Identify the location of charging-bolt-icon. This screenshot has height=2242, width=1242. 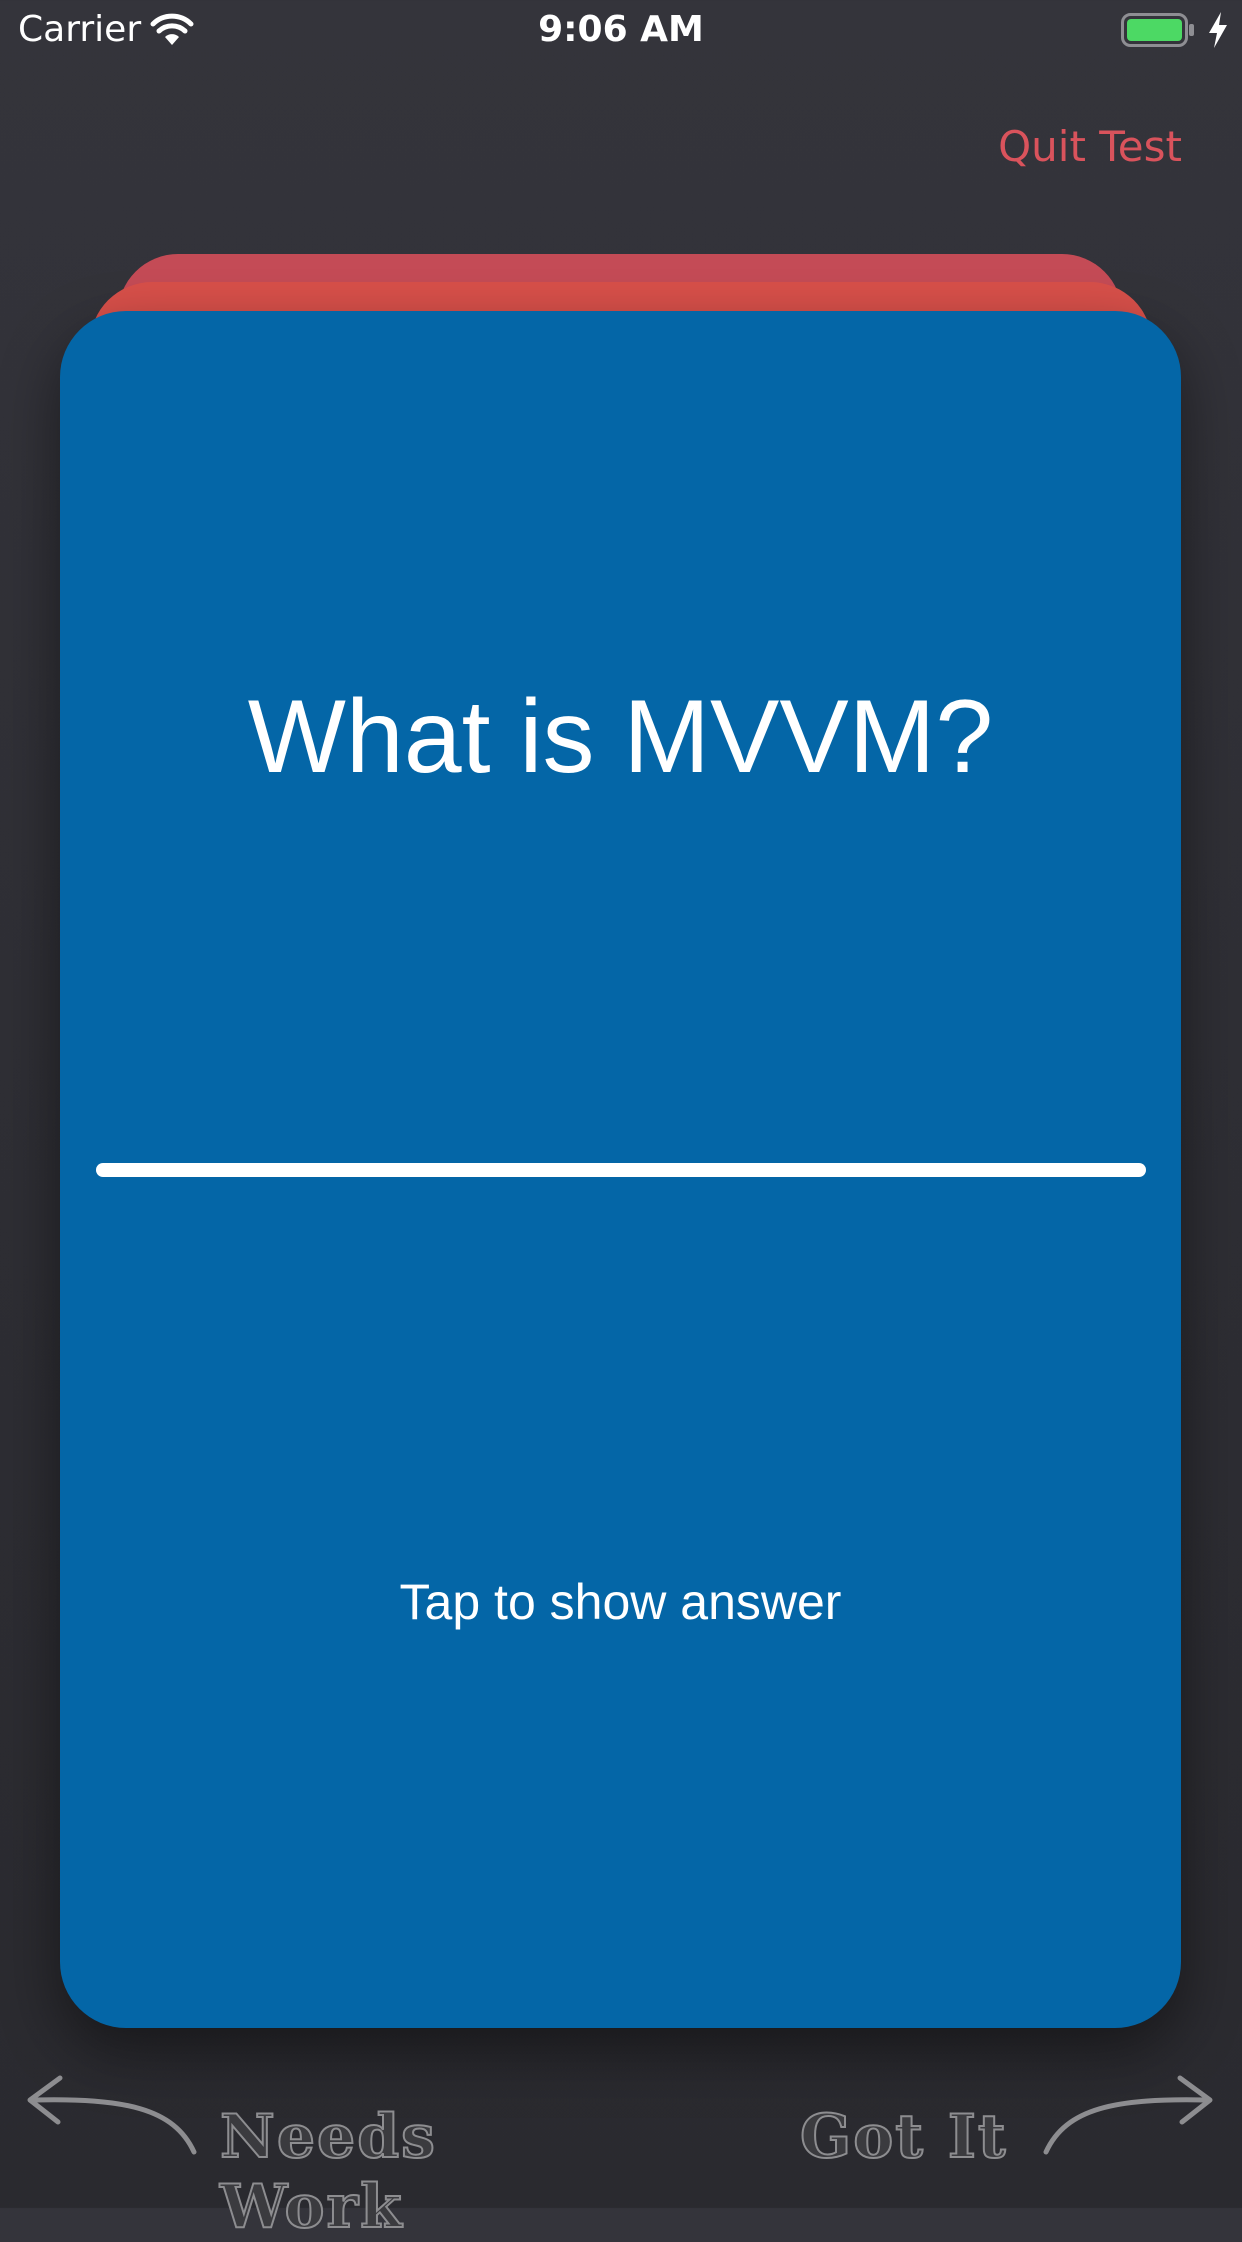
(1218, 30).